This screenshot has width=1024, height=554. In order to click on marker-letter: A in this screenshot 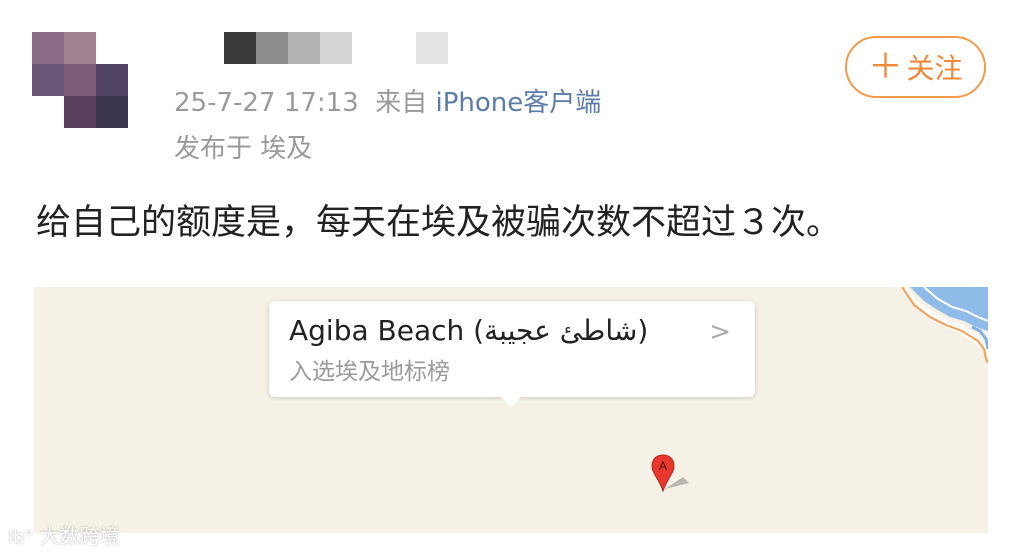, I will do `click(663, 466)`.